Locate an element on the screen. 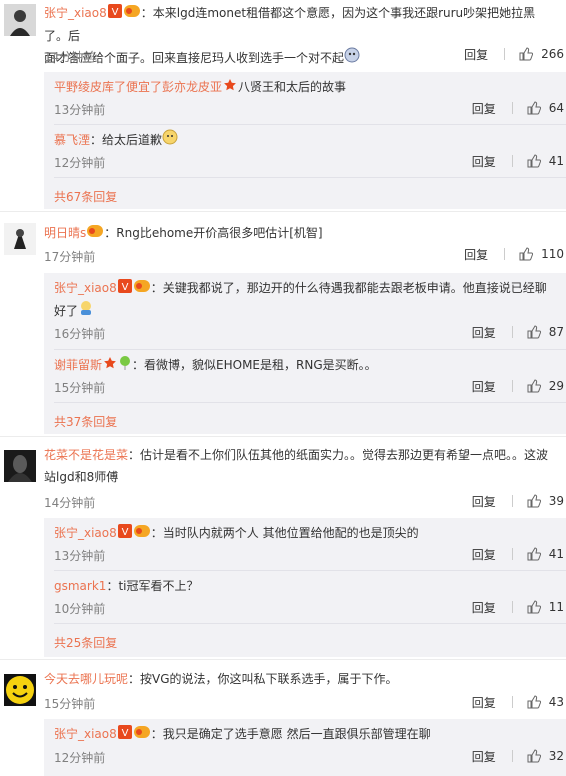 The height and width of the screenshot is (776, 566). comment-text: ：估计是看不上你们队伍其他的纸面实力。。觉得去那边更有希望一点吧。。这波 is located at coordinates (338, 455).